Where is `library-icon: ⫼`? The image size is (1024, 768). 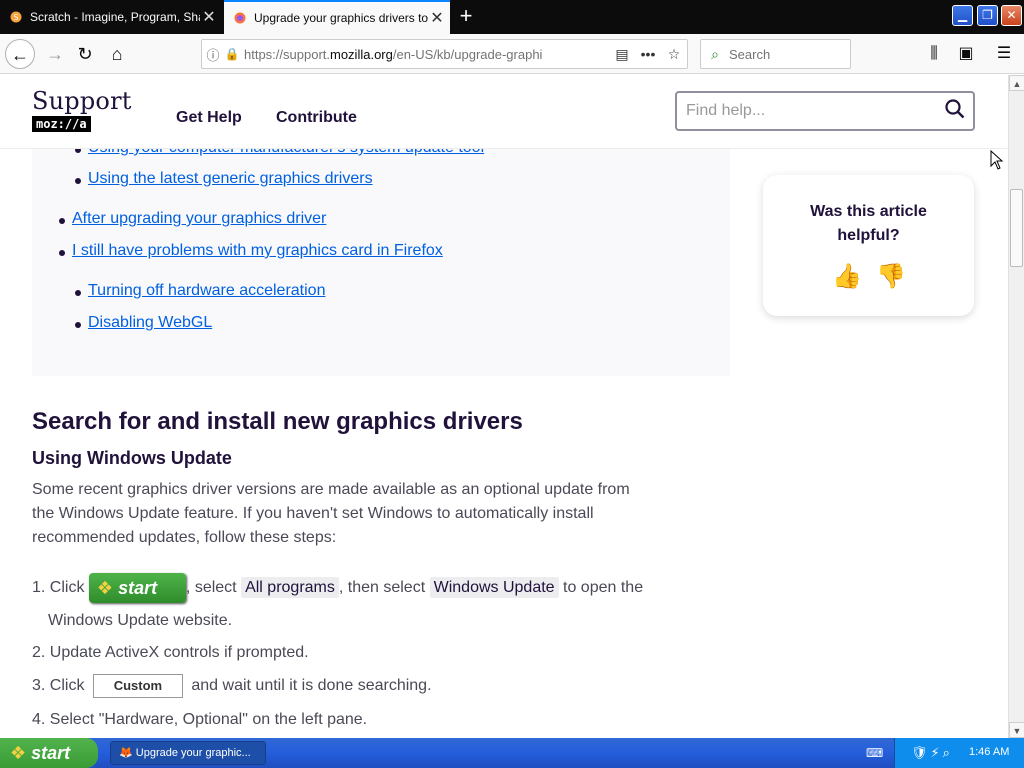
library-icon: ⫼ is located at coordinates (934, 54).